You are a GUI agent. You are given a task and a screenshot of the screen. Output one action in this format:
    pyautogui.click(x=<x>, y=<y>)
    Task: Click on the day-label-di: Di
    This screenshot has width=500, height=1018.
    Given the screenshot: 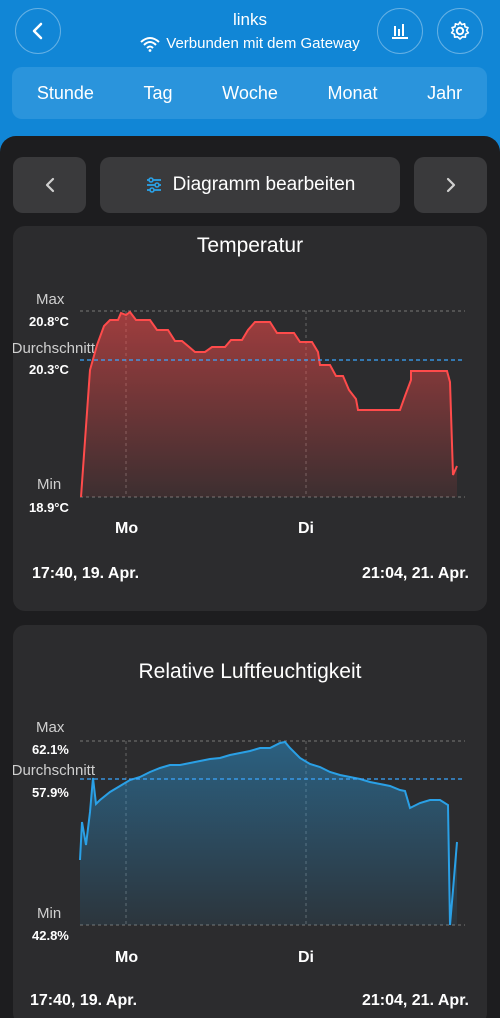 What is the action you would take?
    pyautogui.click(x=306, y=957)
    